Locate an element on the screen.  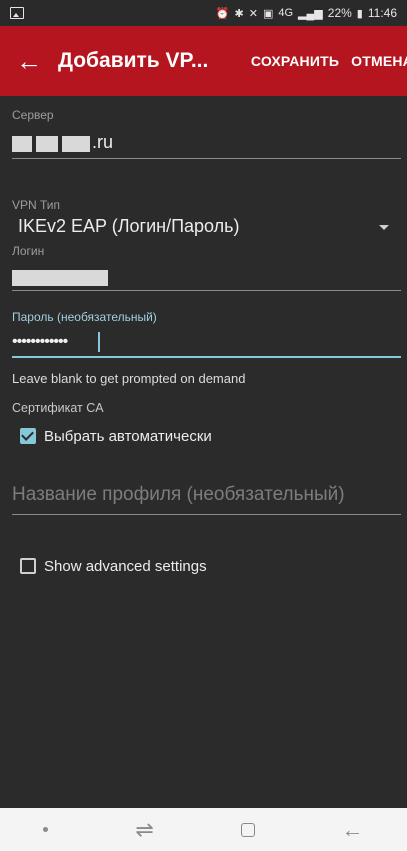
clock: 11:46 is located at coordinates (382, 13).